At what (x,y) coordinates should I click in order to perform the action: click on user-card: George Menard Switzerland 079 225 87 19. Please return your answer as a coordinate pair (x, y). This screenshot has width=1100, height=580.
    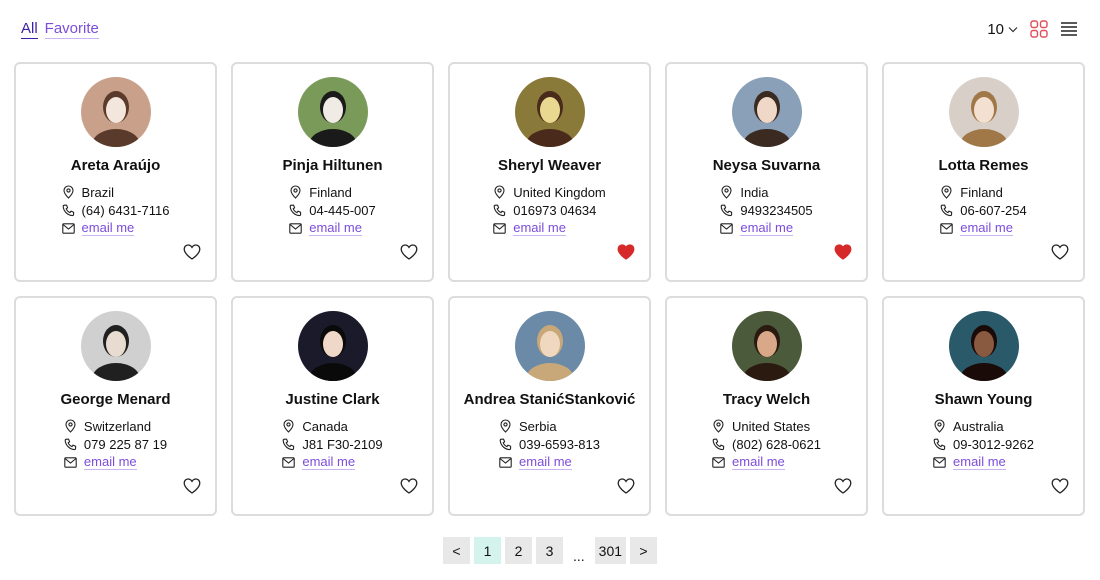
    Looking at the image, I should click on (115, 406).